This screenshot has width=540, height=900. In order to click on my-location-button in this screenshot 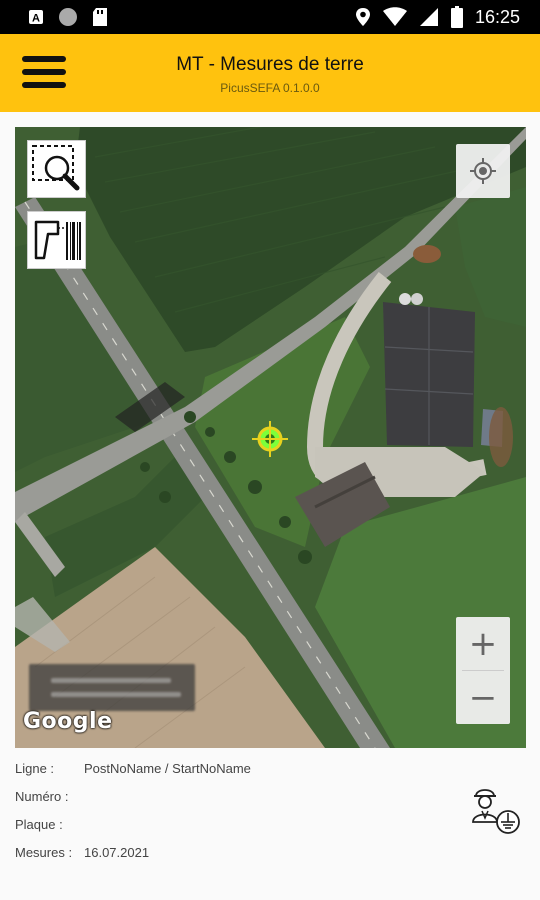, I will do `click(483, 171)`.